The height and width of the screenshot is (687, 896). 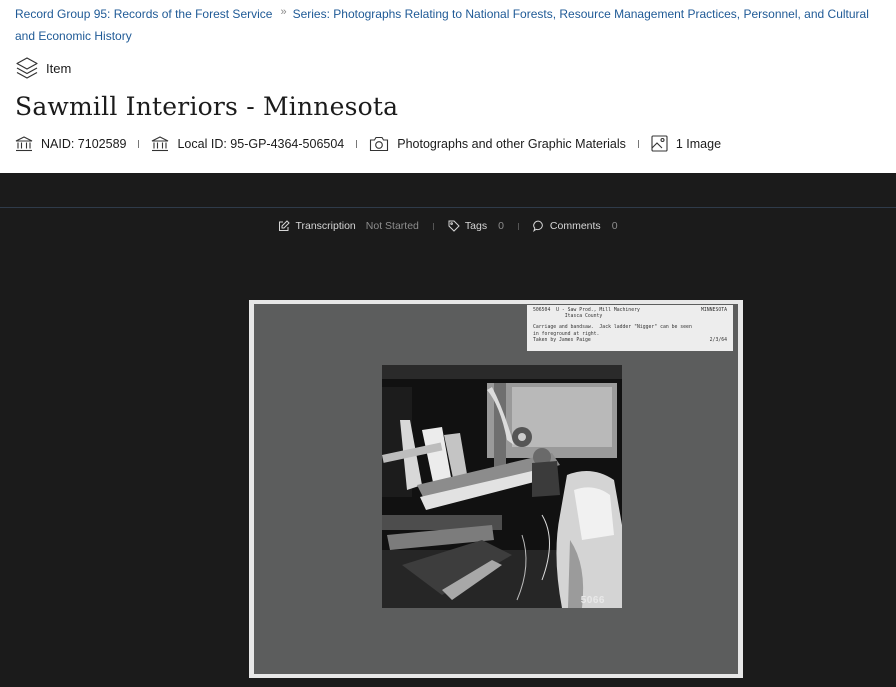 What do you see at coordinates (592, 600) in the screenshot?
I see `print-number: 5066` at bounding box center [592, 600].